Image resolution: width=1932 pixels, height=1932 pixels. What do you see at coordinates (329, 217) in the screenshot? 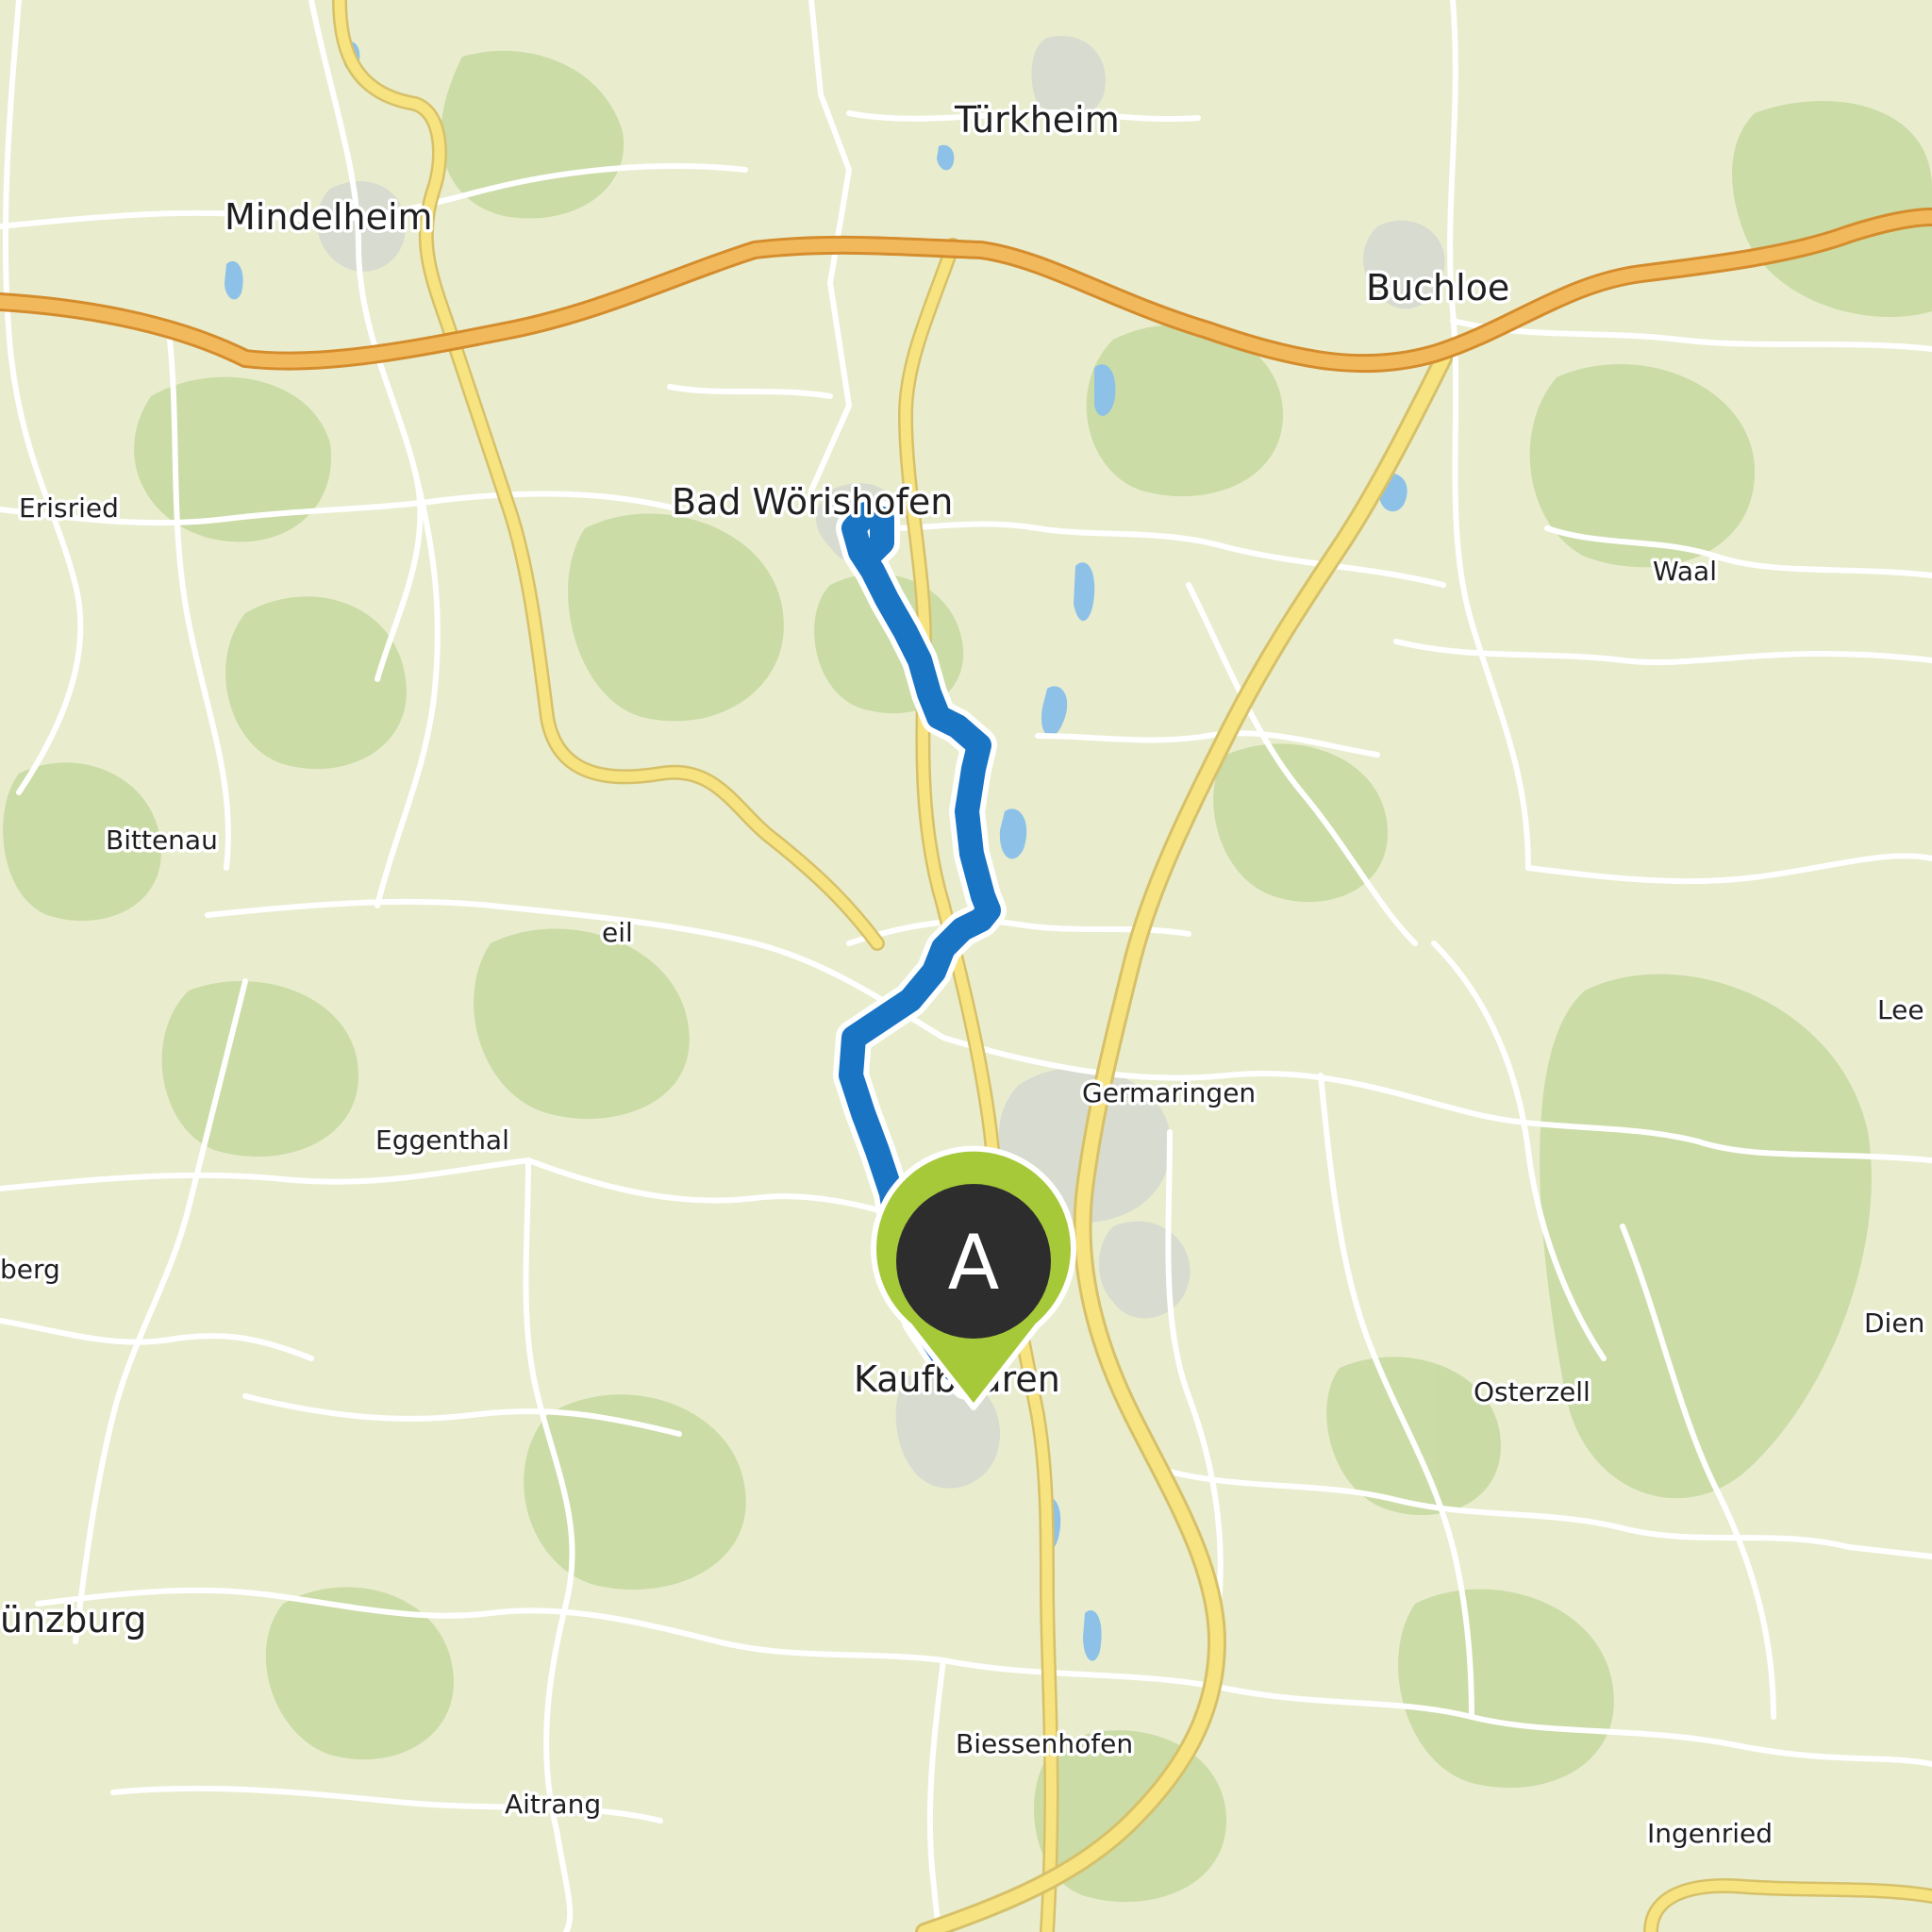
I see `place-label: Mindelheim` at bounding box center [329, 217].